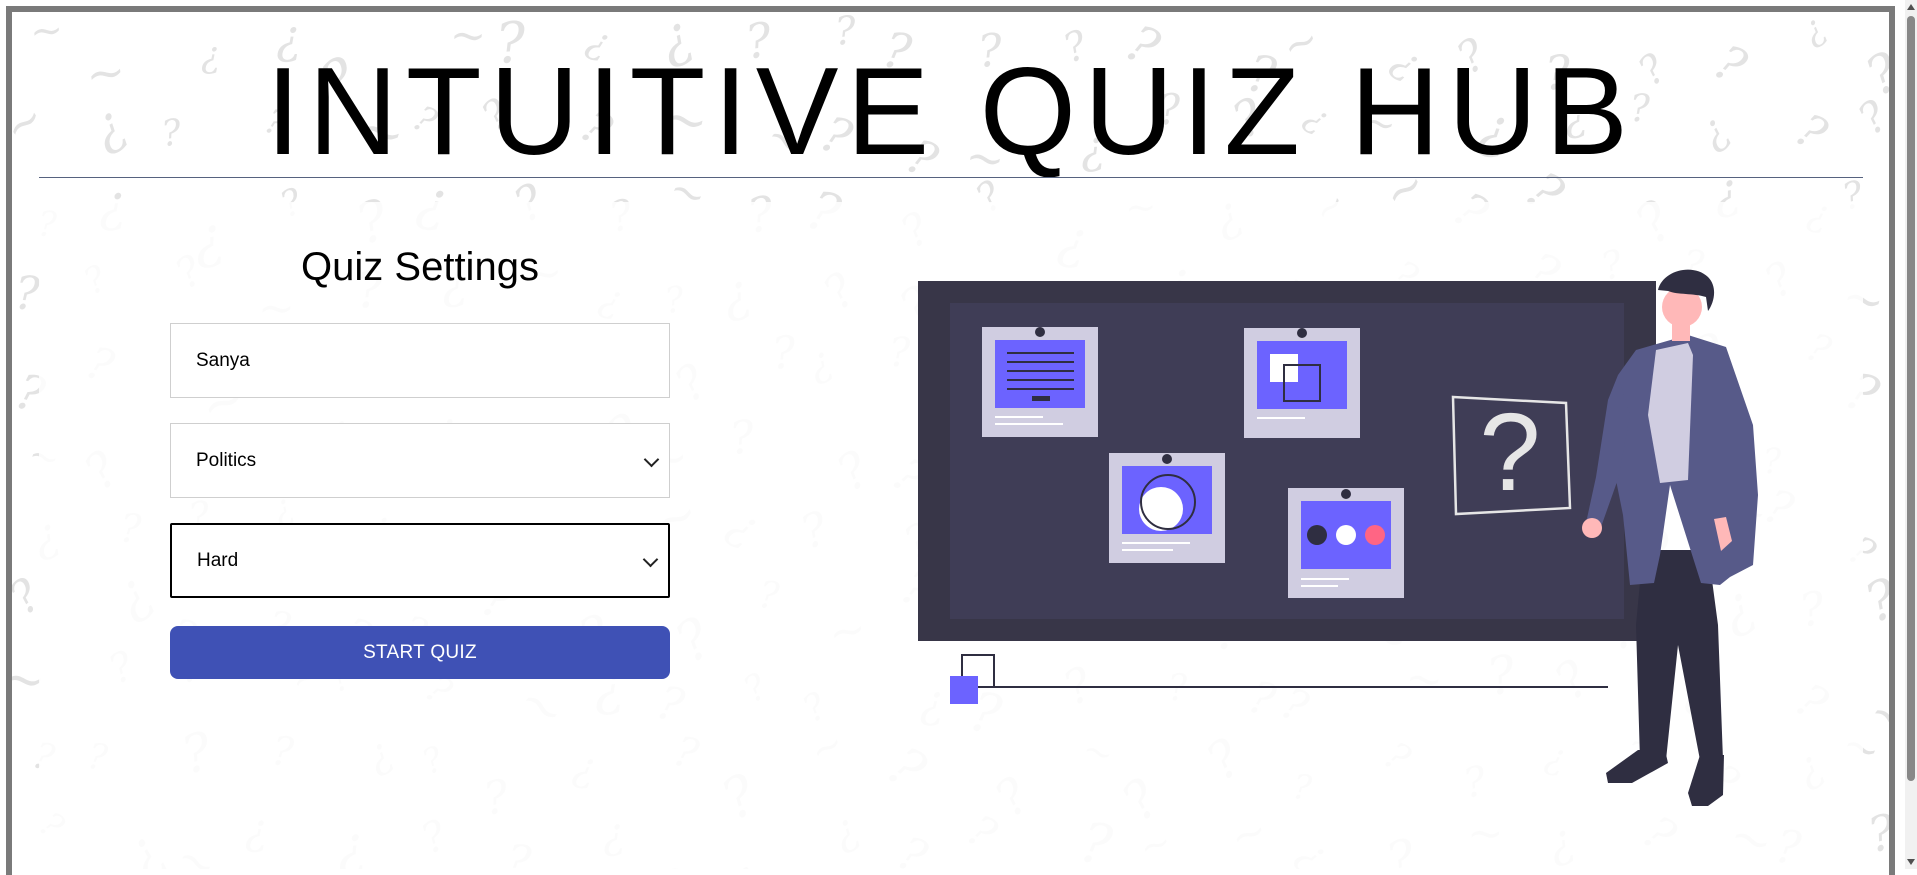 The image size is (1917, 875). I want to click on name-input-value: Sanya, so click(223, 360).